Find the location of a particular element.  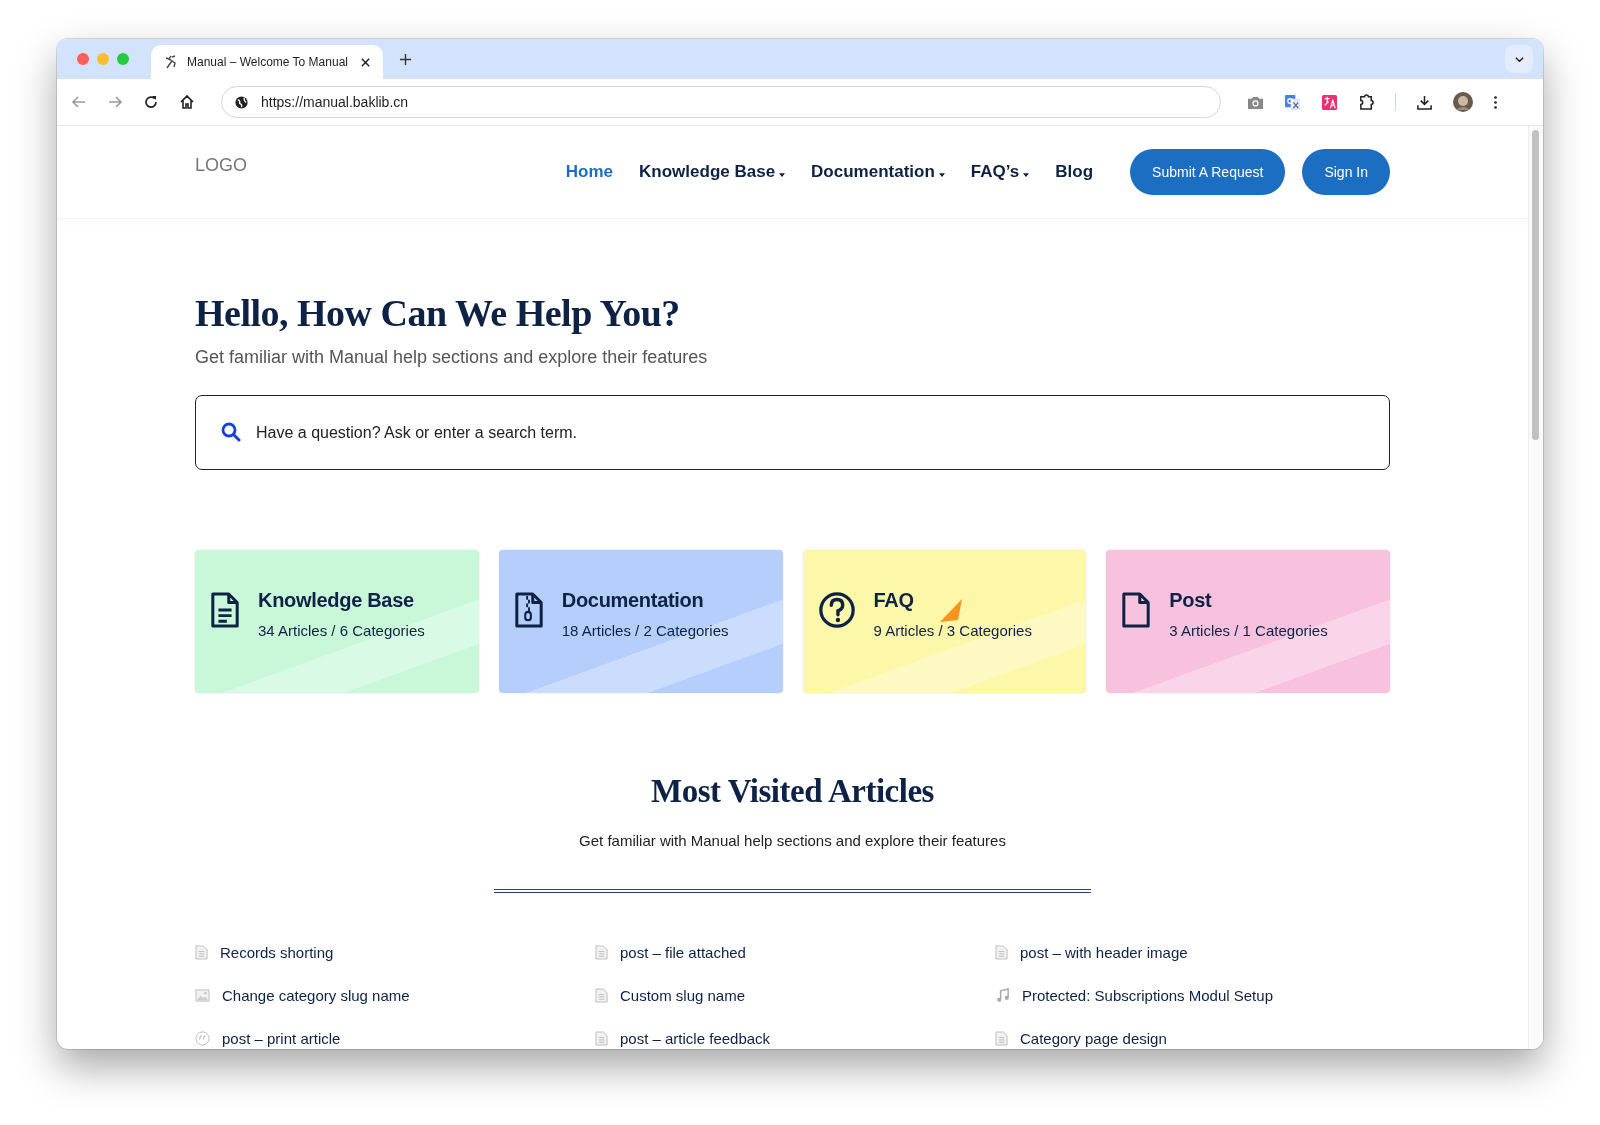

question-icon is located at coordinates (836, 610).